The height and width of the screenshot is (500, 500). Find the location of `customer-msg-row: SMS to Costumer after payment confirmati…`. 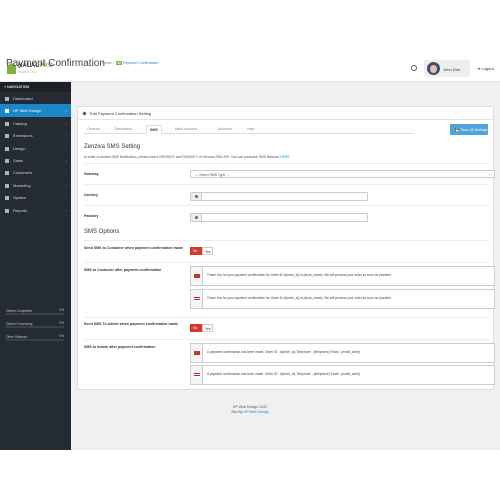

customer-msg-row: SMS to Costumer after payment confirmati… is located at coordinates (289, 289).